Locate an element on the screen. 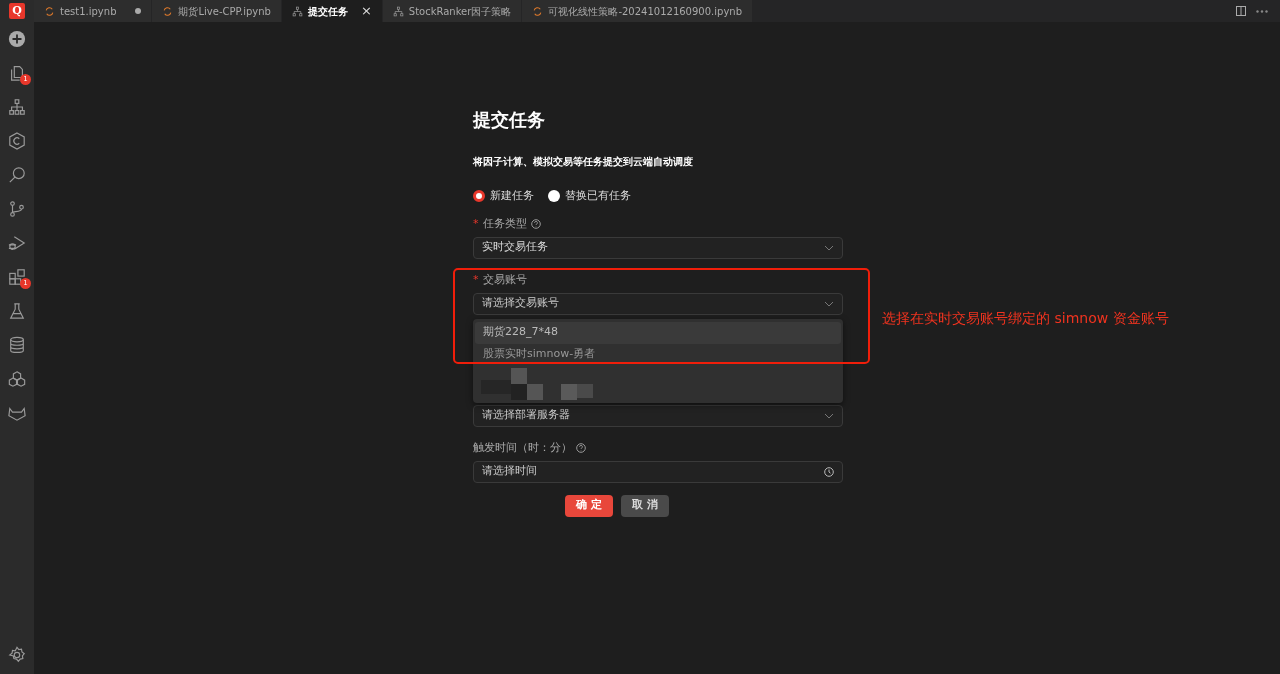 Image resolution: width=1280 pixels, height=674 pixels. more-icon is located at coordinates (1262, 11).